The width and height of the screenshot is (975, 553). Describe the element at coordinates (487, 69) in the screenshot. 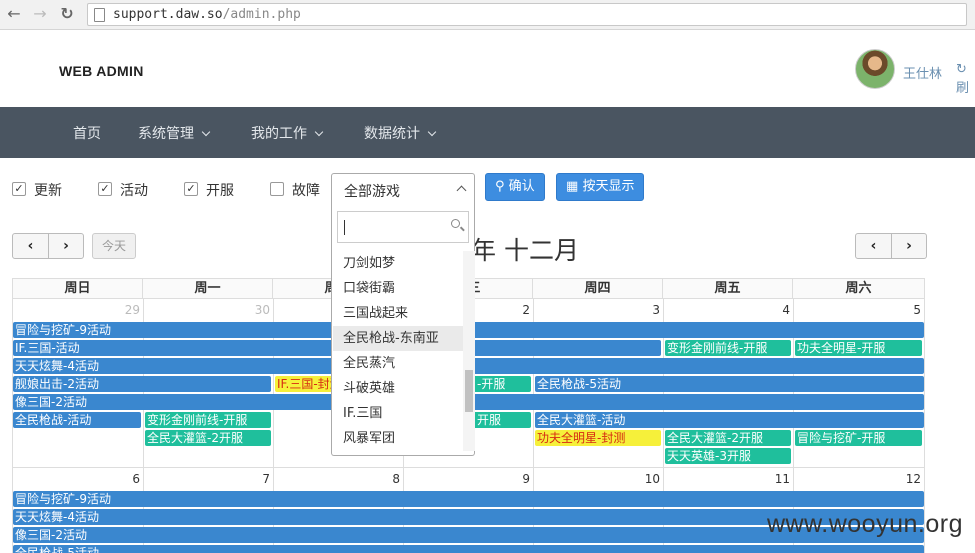

I see `site-header: WEB ADMIN 王仕林 ↻刷` at that location.